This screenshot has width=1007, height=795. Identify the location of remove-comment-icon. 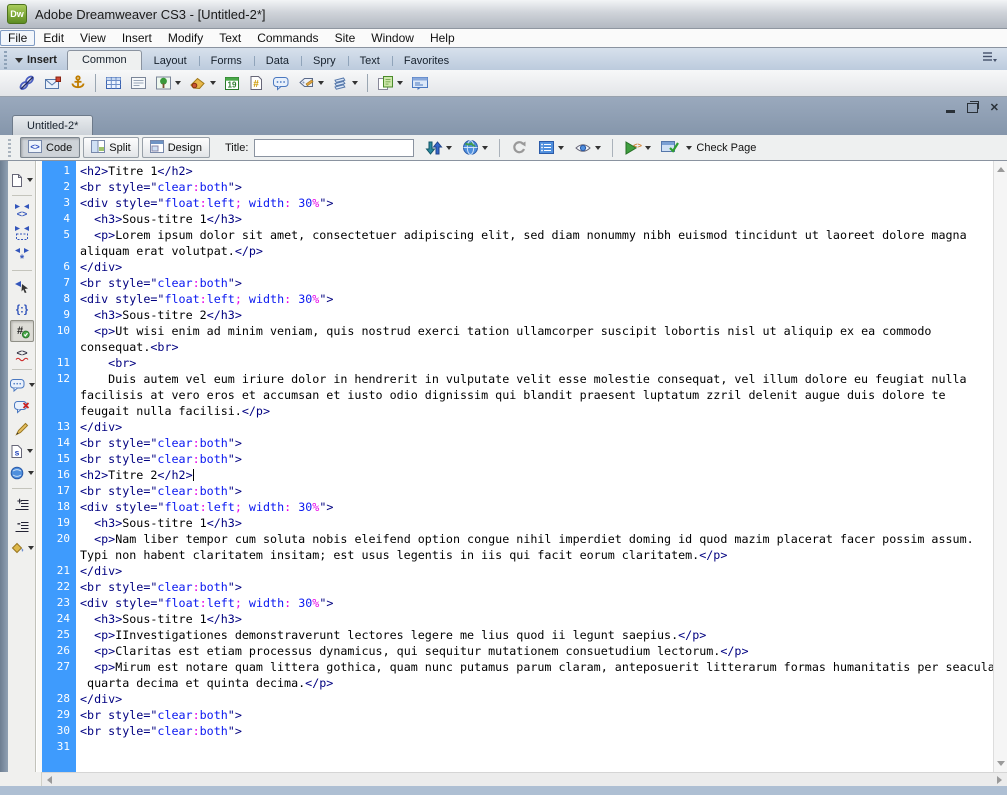
(21, 407).